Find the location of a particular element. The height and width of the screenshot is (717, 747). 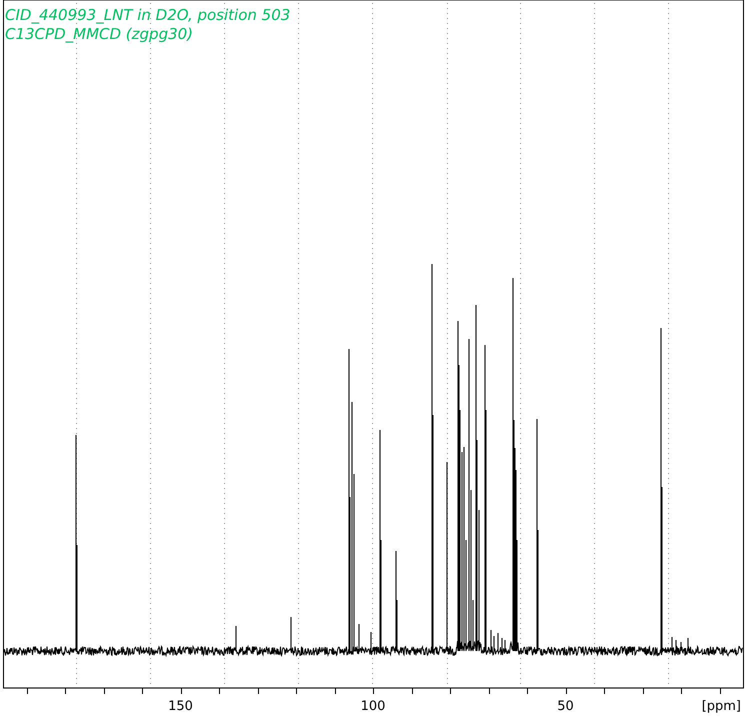

spectrum-title: C13CPD_MMCD (zgpg30) is located at coordinates (99, 34).